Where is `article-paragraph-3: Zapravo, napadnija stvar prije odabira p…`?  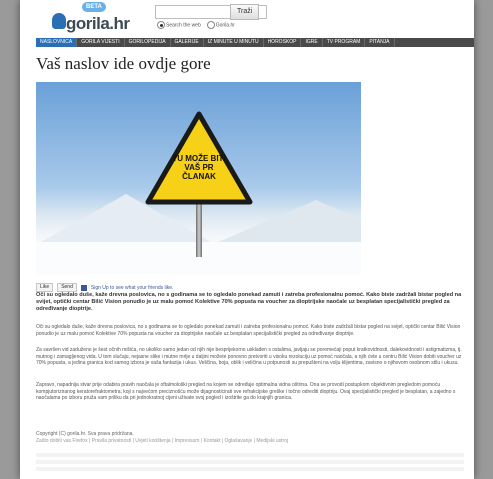 article-paragraph-3: Zapravo, napadnija stvar prije odabira p… is located at coordinates (246, 391).